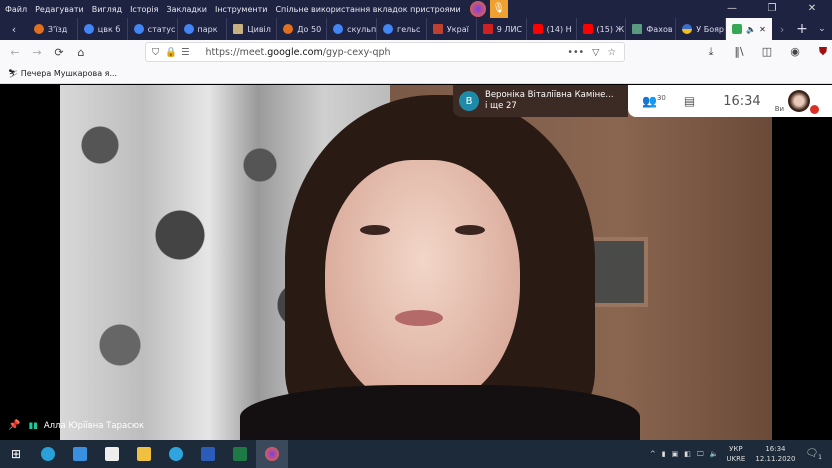 This screenshot has width=832, height=468. What do you see at coordinates (812, 9) in the screenshot?
I see `close-window-button: ✕` at bounding box center [812, 9].